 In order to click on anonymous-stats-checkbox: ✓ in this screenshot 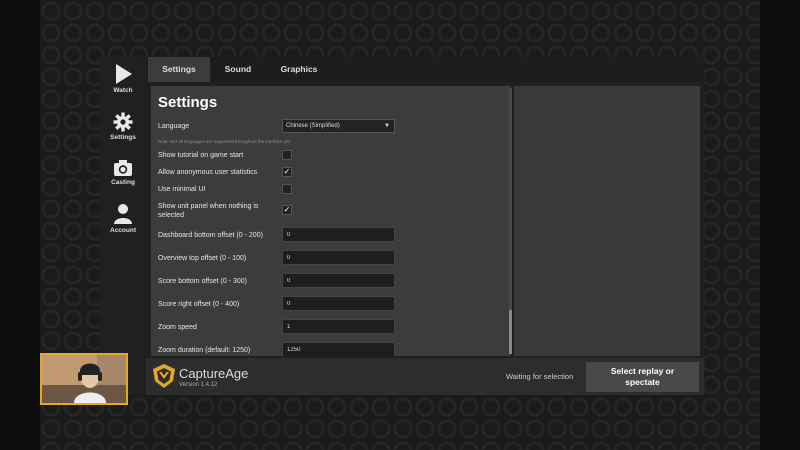, I will do `click(287, 172)`.